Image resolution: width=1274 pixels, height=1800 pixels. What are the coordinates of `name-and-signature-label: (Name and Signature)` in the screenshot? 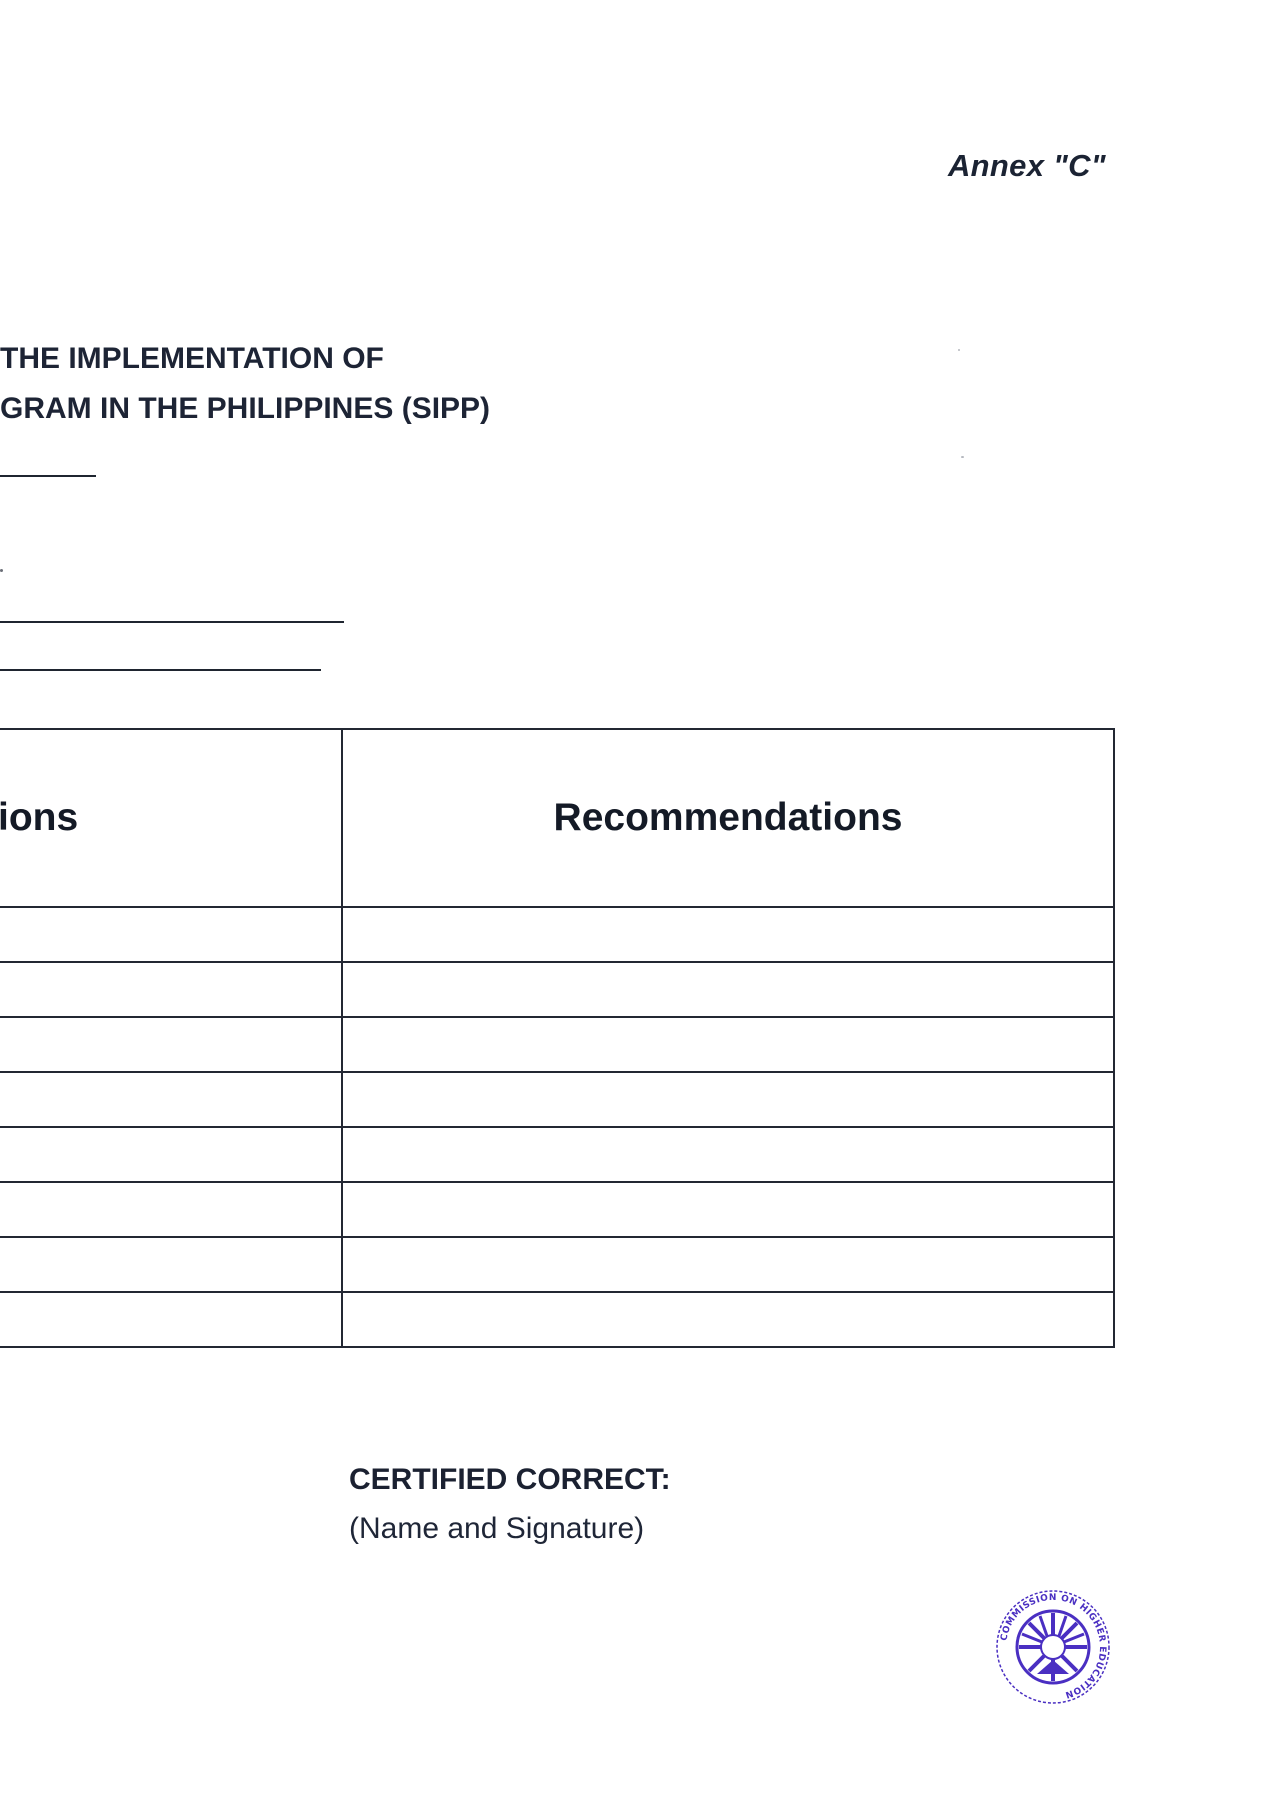 It's located at (497, 1528).